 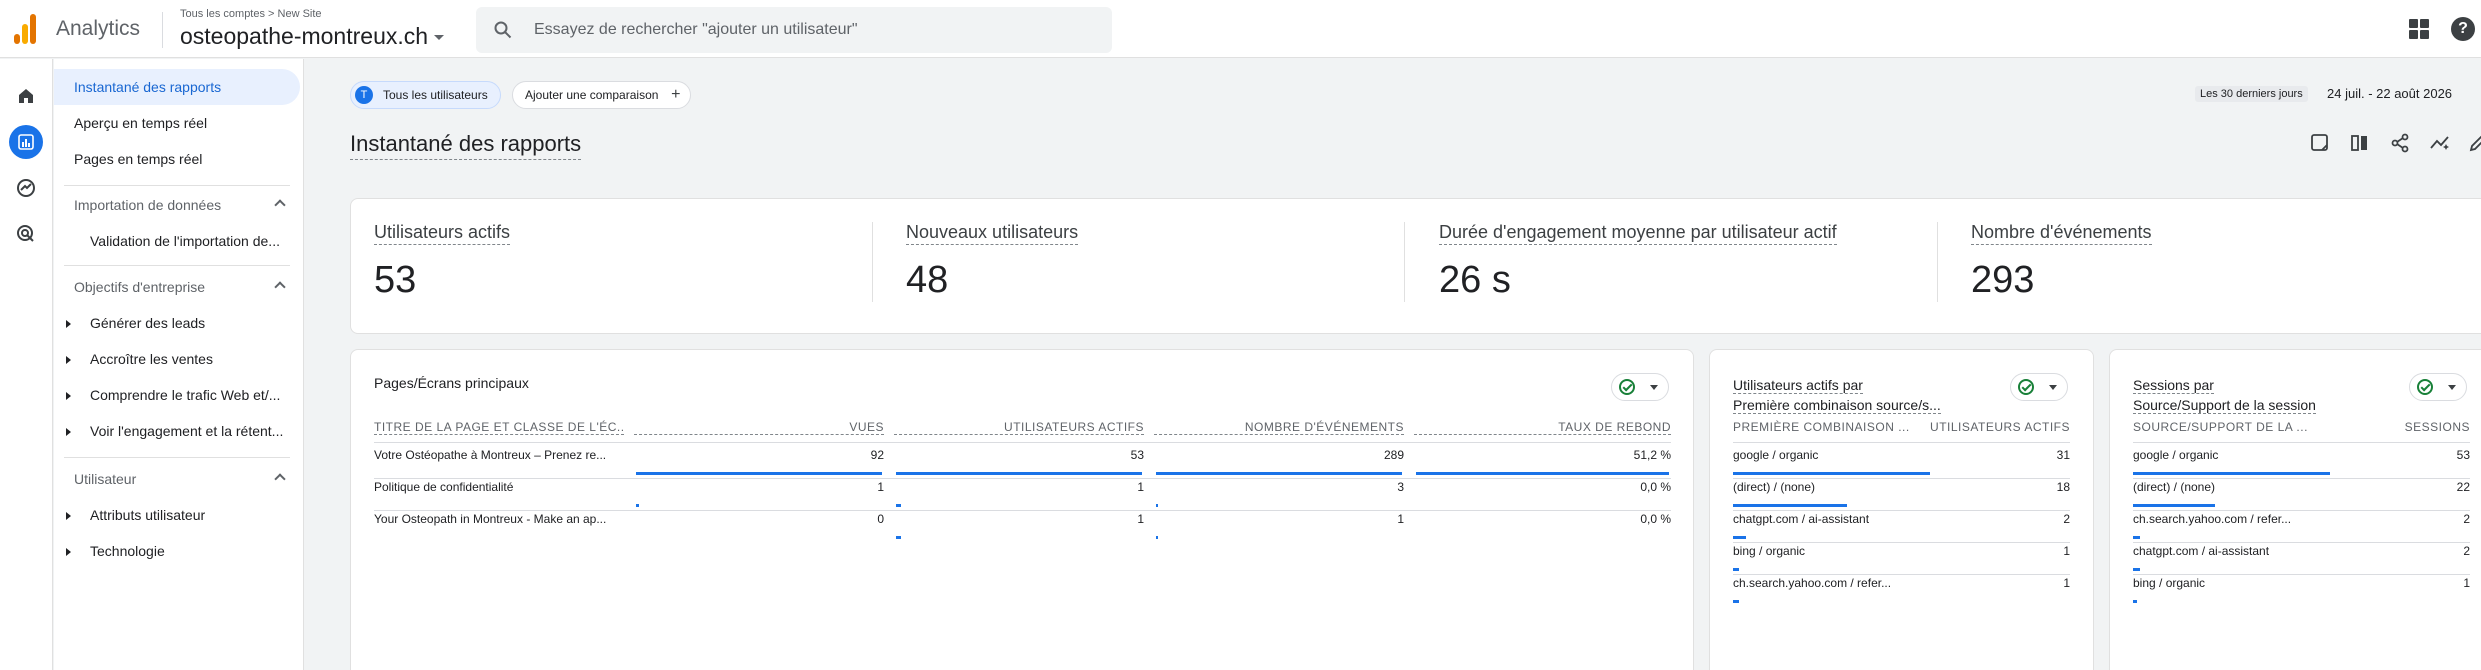 I want to click on caret-down-icon, so click(x=439, y=38).